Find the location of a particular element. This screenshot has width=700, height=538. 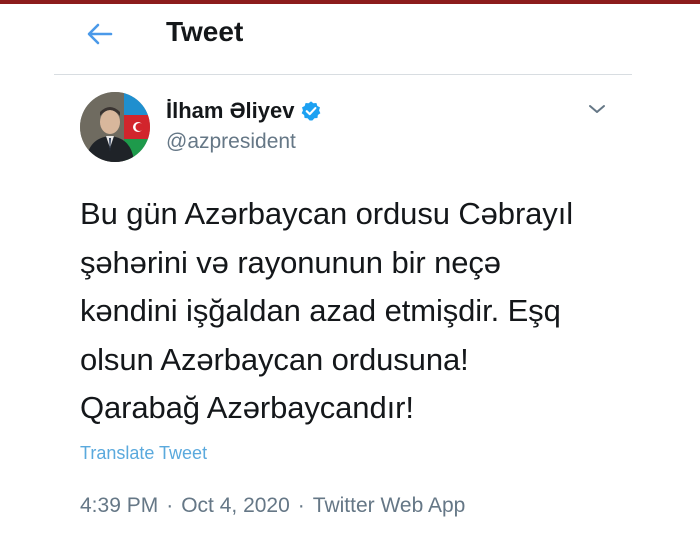

avatar-portrait-image is located at coordinates (115, 127).